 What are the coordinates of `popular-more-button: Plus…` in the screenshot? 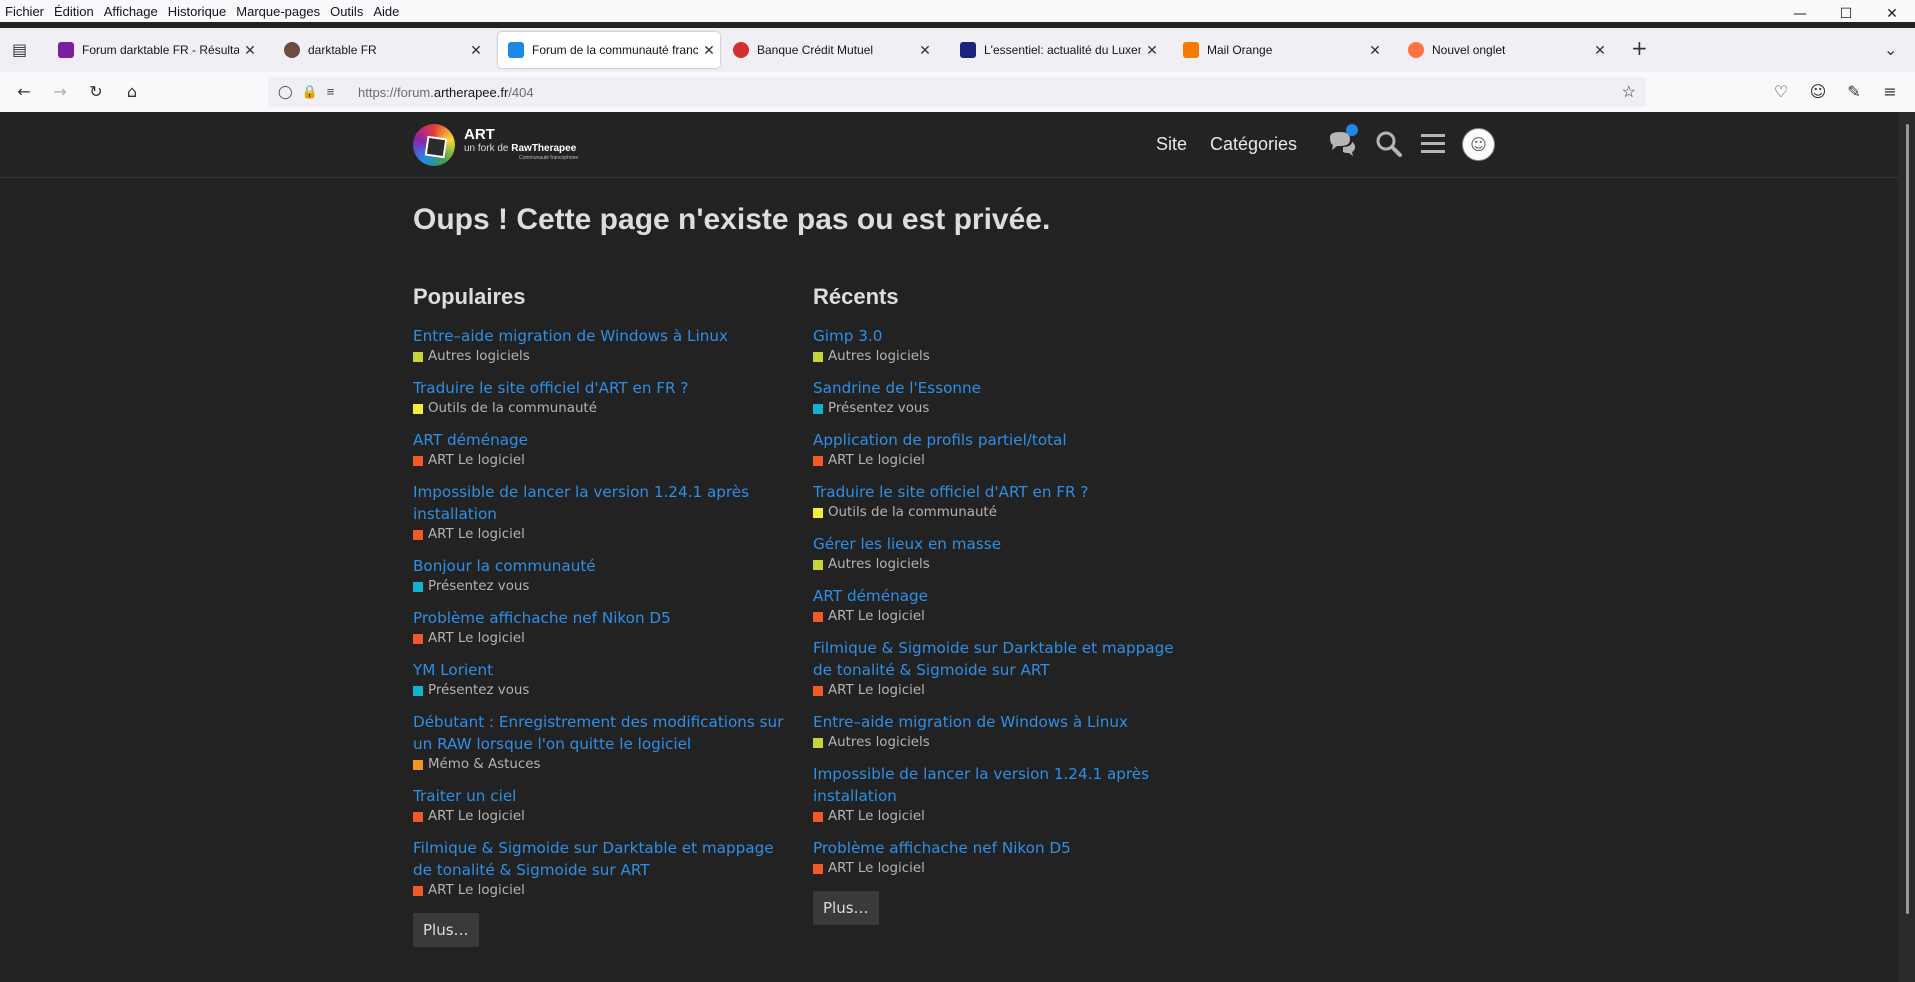 It's located at (446, 930).